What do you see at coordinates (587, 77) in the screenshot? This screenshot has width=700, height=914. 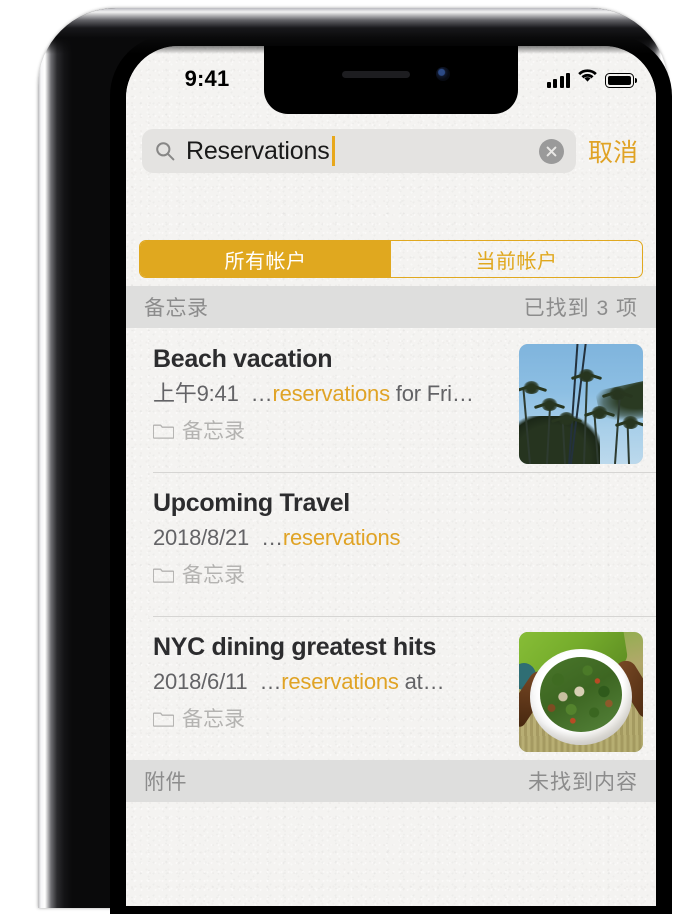 I see `wifi-icon` at bounding box center [587, 77].